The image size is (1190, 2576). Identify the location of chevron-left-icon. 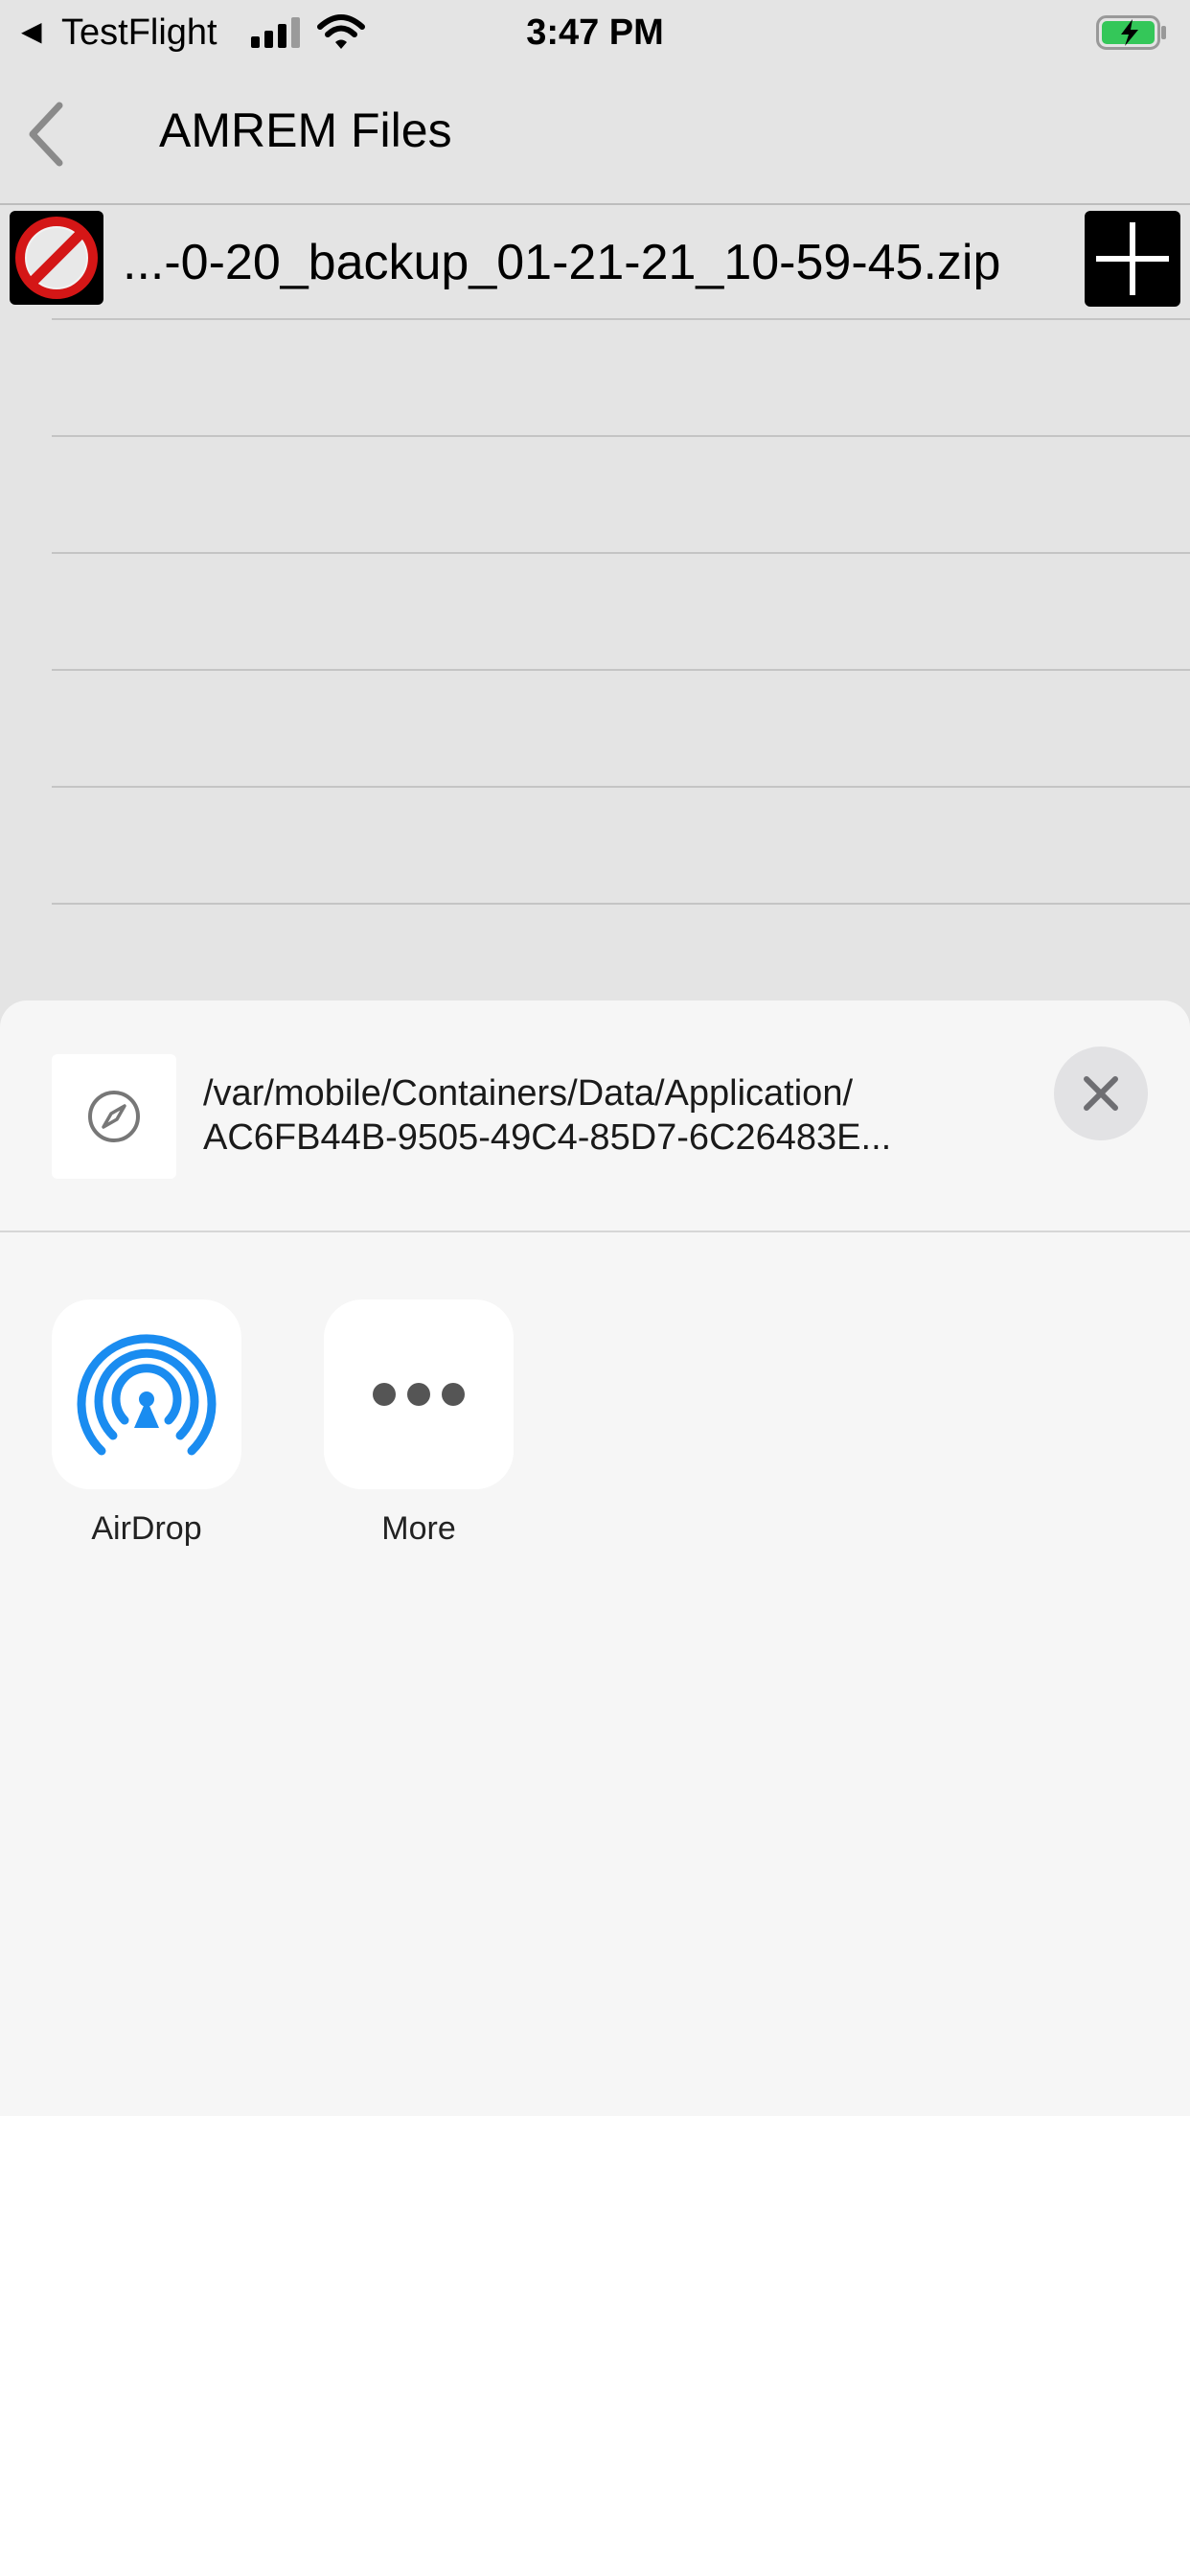
(48, 134).